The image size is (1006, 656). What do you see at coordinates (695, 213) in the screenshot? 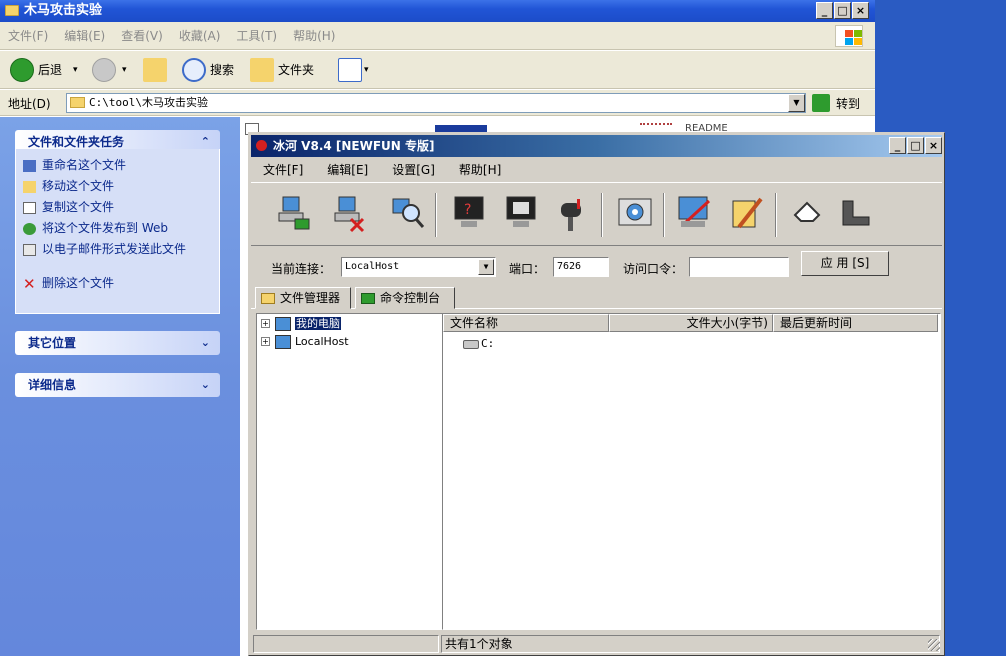
I see `config-server-icon` at bounding box center [695, 213].